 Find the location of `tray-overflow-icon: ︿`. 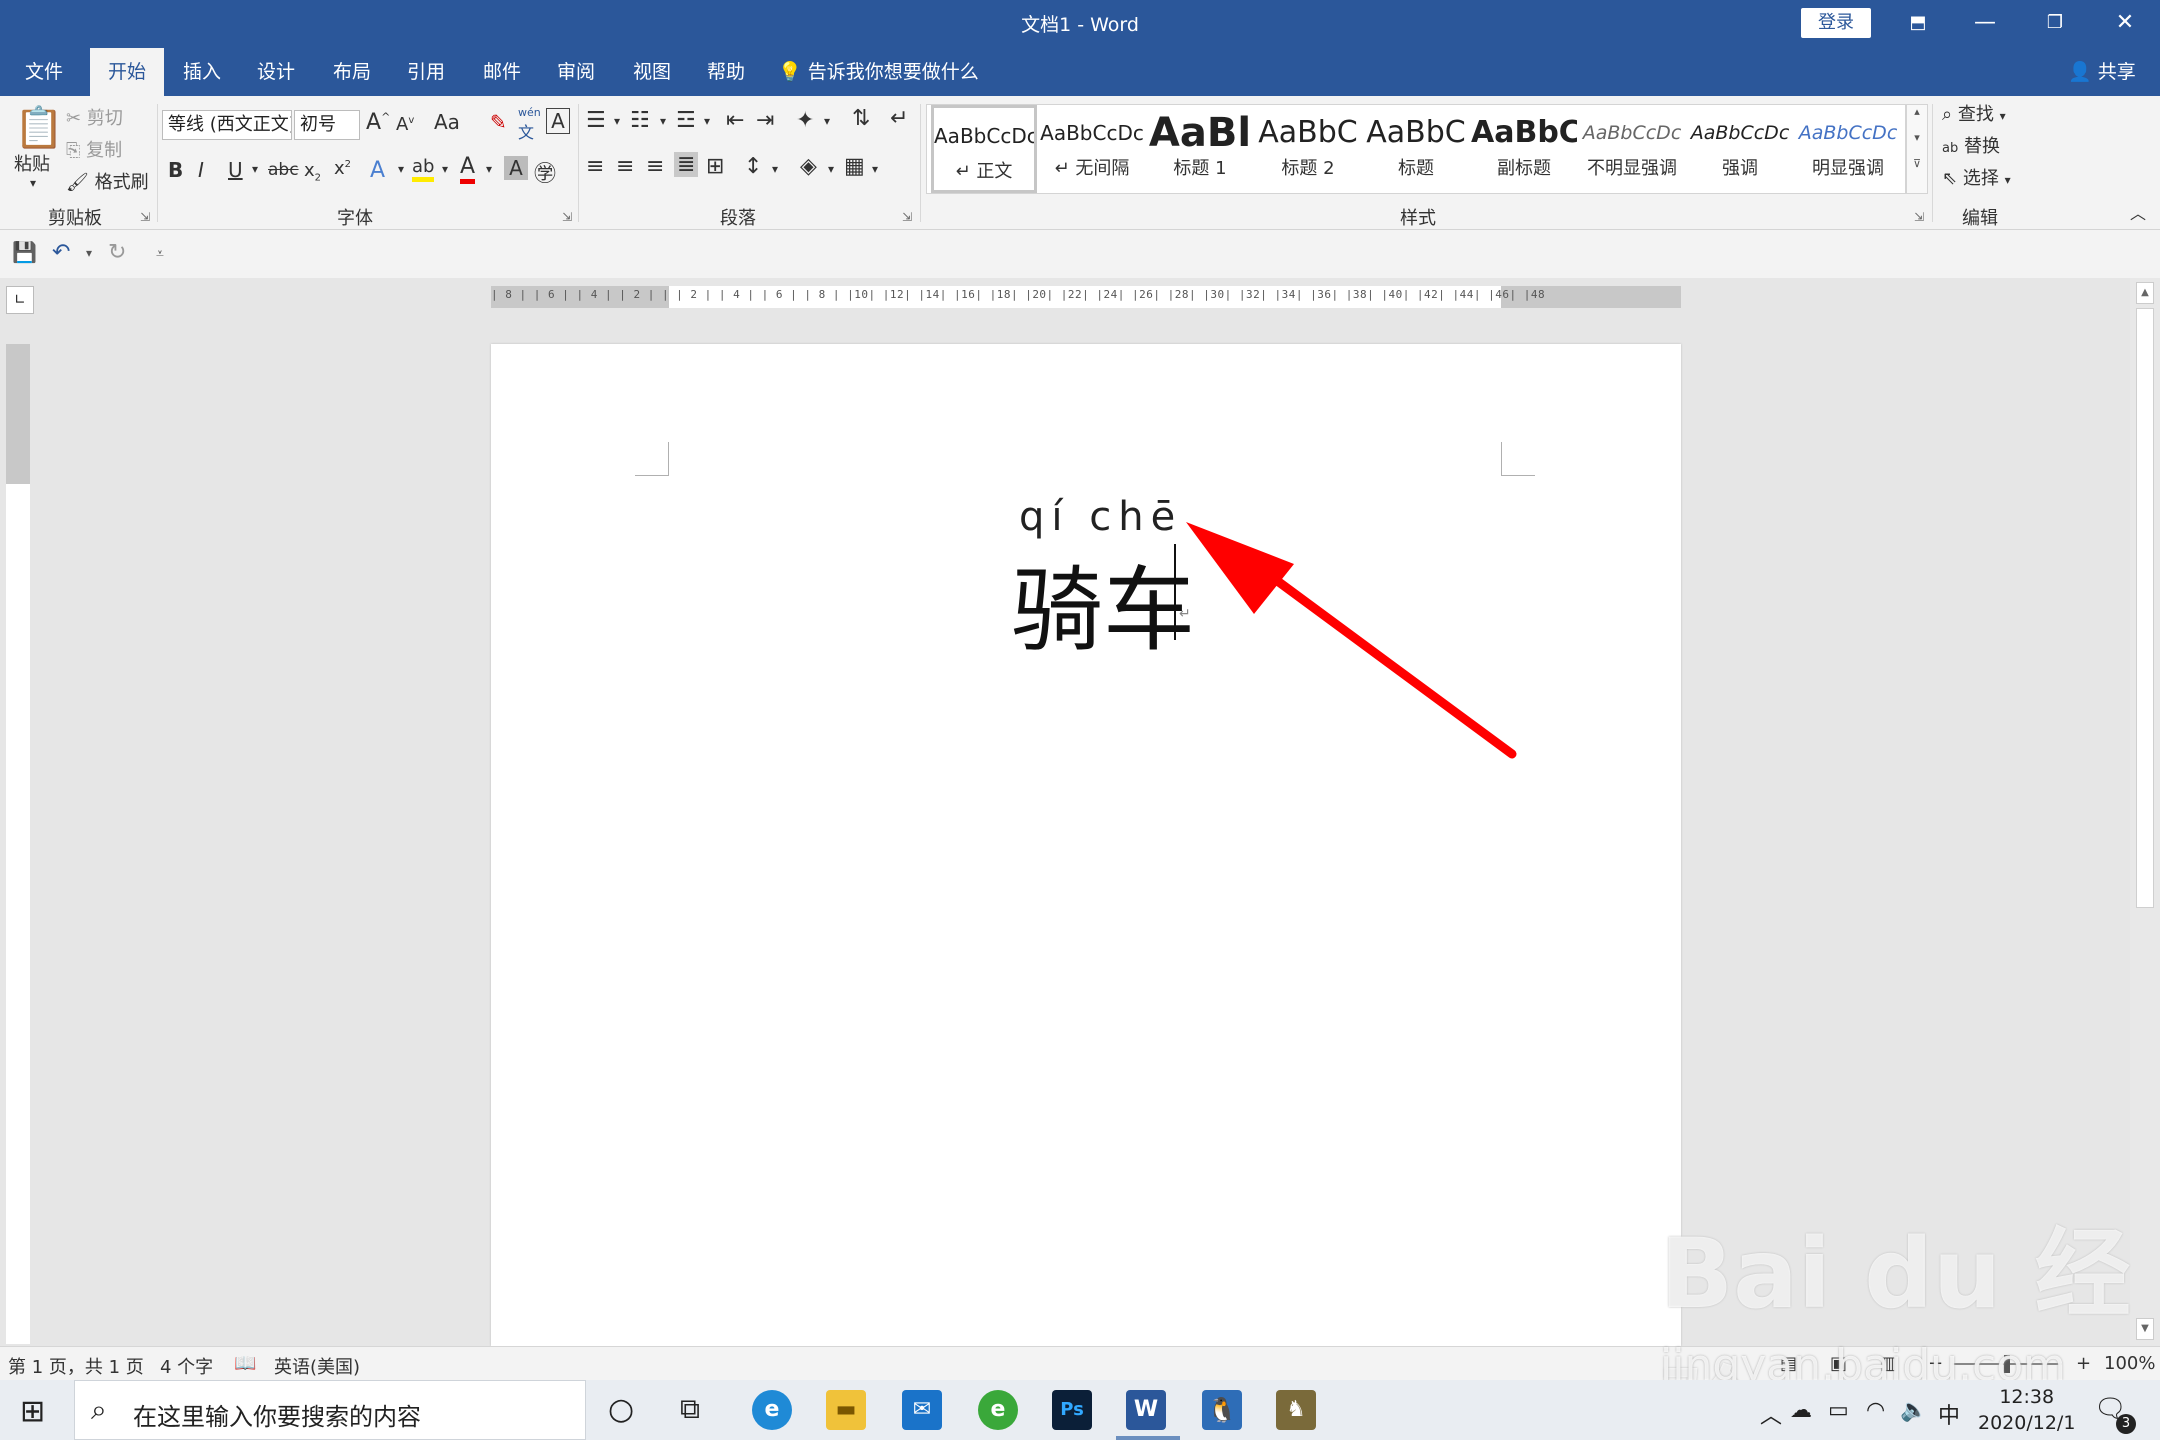

tray-overflow-icon: ︿ is located at coordinates (1771, 1414).